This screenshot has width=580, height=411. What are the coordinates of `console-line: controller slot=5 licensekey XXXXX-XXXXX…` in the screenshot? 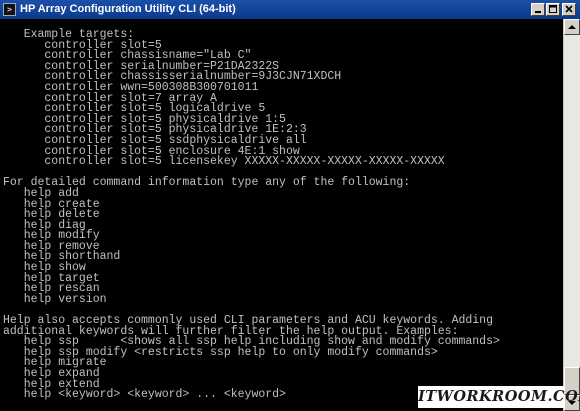 It's located at (224, 162).